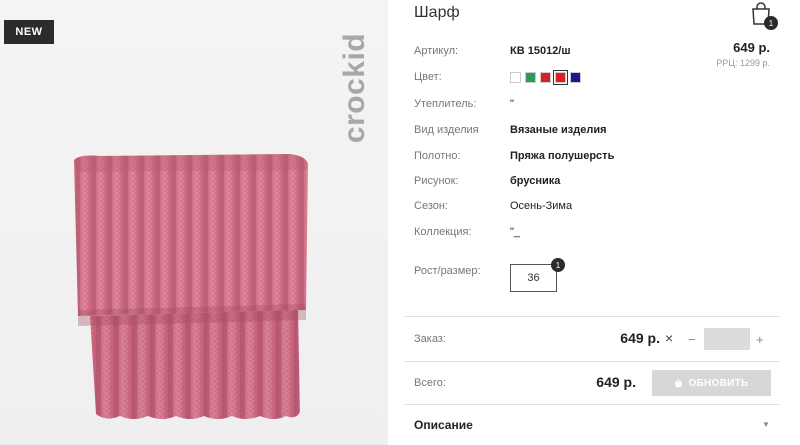 The image size is (800, 445). I want to click on cart-button: 1, so click(764, 16).